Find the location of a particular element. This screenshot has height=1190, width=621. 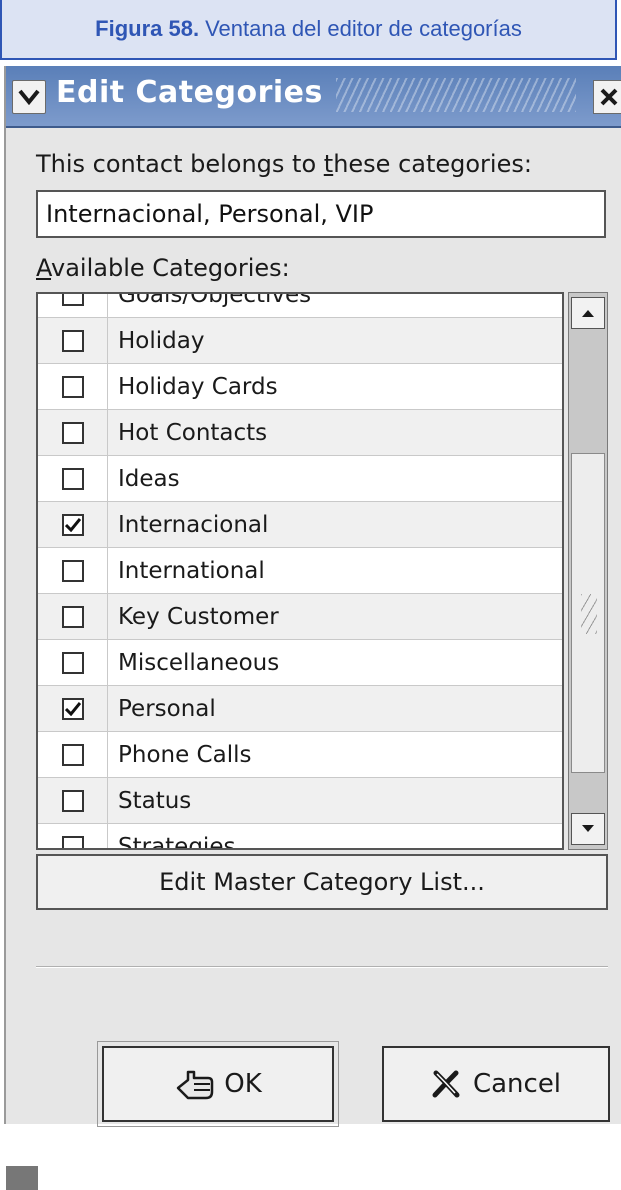

list-item: Holiday Cards is located at coordinates (300, 387).